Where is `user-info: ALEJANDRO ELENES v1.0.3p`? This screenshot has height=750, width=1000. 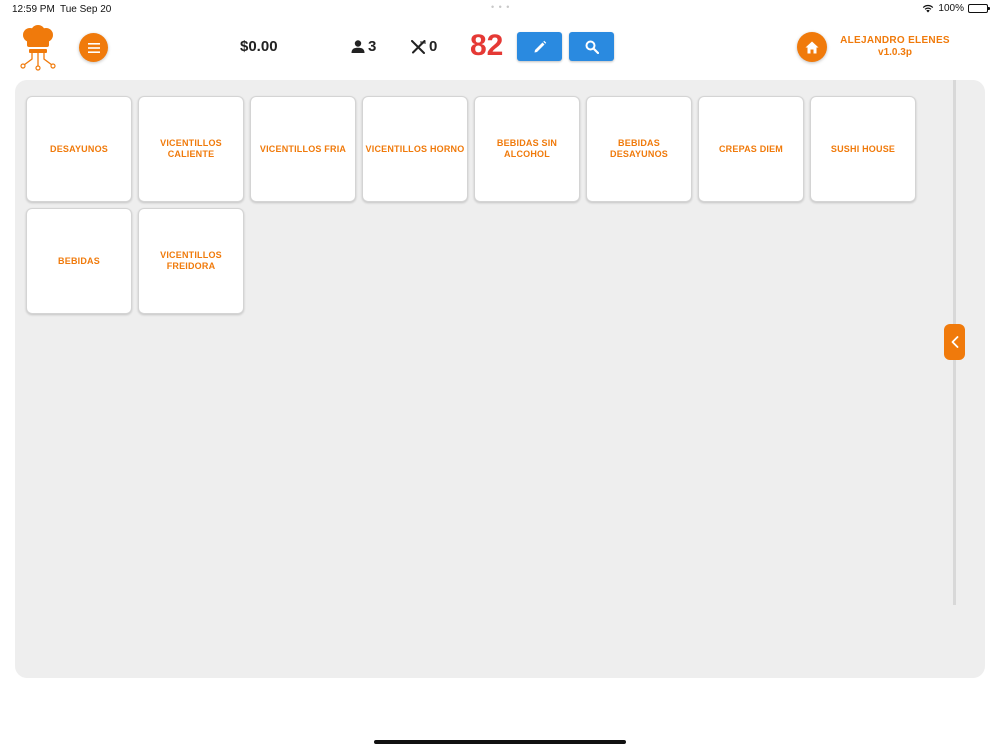 user-info: ALEJANDRO ELENES v1.0.3p is located at coordinates (895, 46).